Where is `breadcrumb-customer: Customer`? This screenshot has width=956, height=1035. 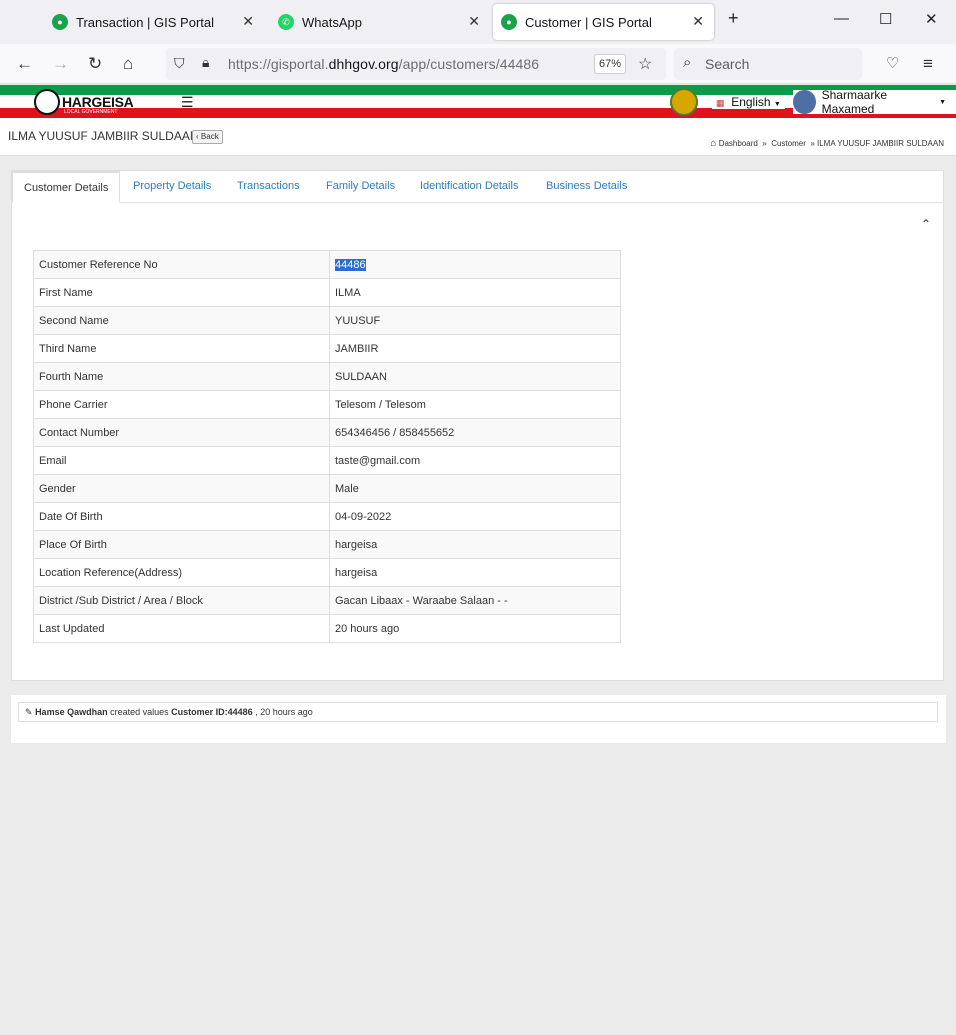
breadcrumb-customer: Customer is located at coordinates (788, 143).